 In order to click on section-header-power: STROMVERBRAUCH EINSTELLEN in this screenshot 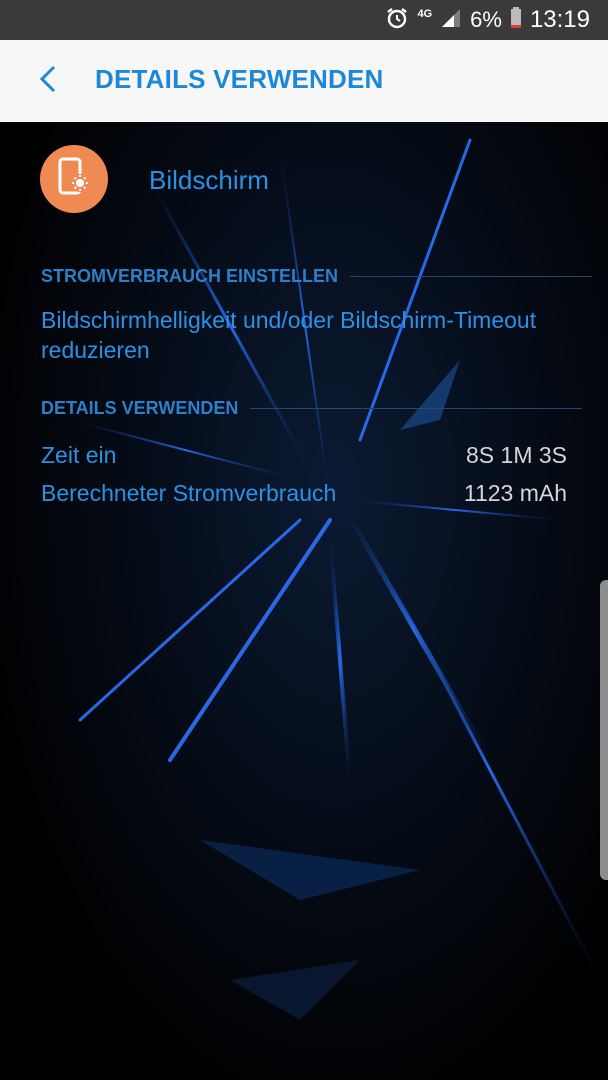, I will do `click(317, 276)`.